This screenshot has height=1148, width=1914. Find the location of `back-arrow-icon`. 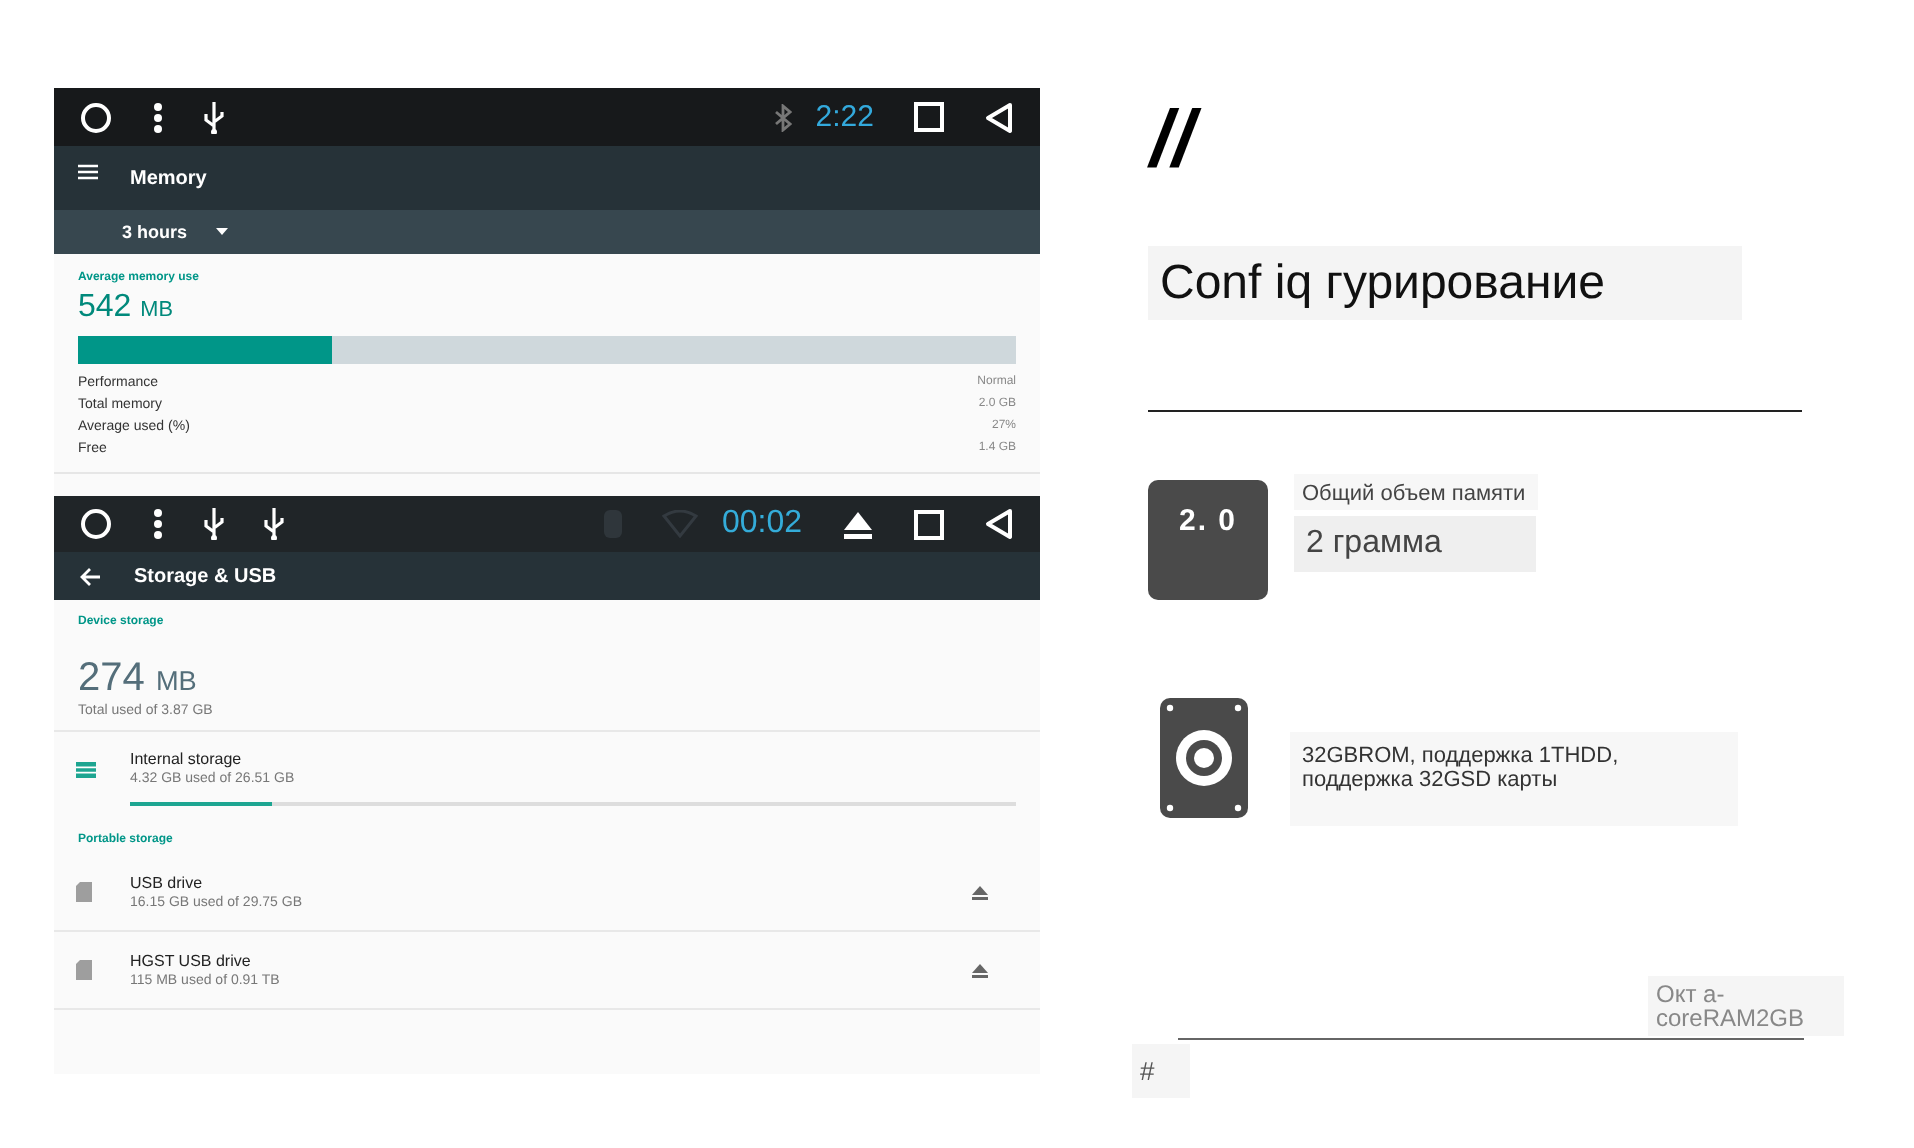

back-arrow-icon is located at coordinates (90, 576).